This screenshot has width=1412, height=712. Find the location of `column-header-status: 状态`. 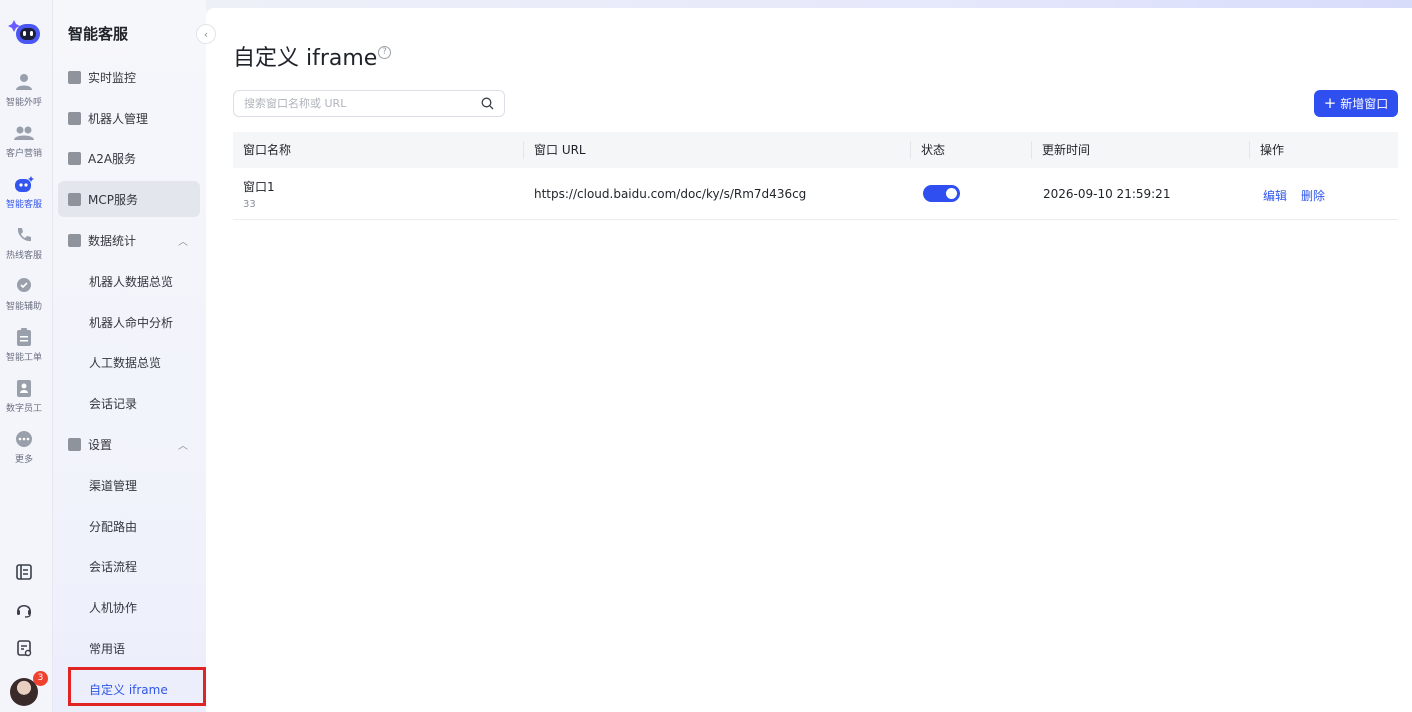

column-header-status: 状态 is located at coordinates (933, 150).